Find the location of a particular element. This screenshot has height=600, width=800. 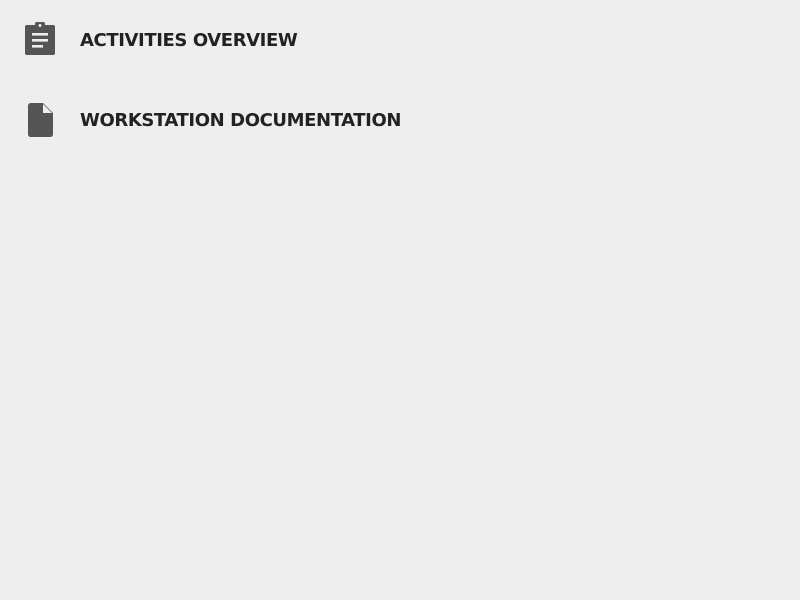

menu-item-activities-overview: ACTIVITIES OVERVIEW is located at coordinates (400, 40).